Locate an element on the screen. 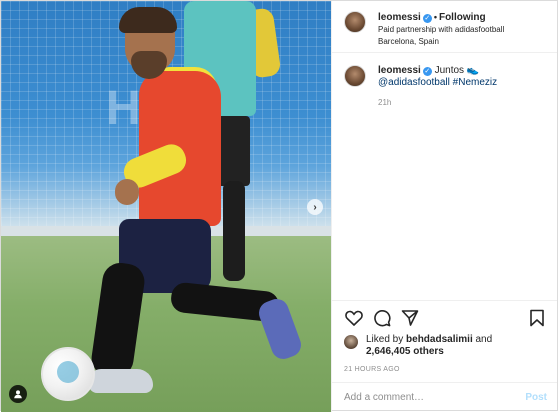  comment-glyph is located at coordinates (382, 317).